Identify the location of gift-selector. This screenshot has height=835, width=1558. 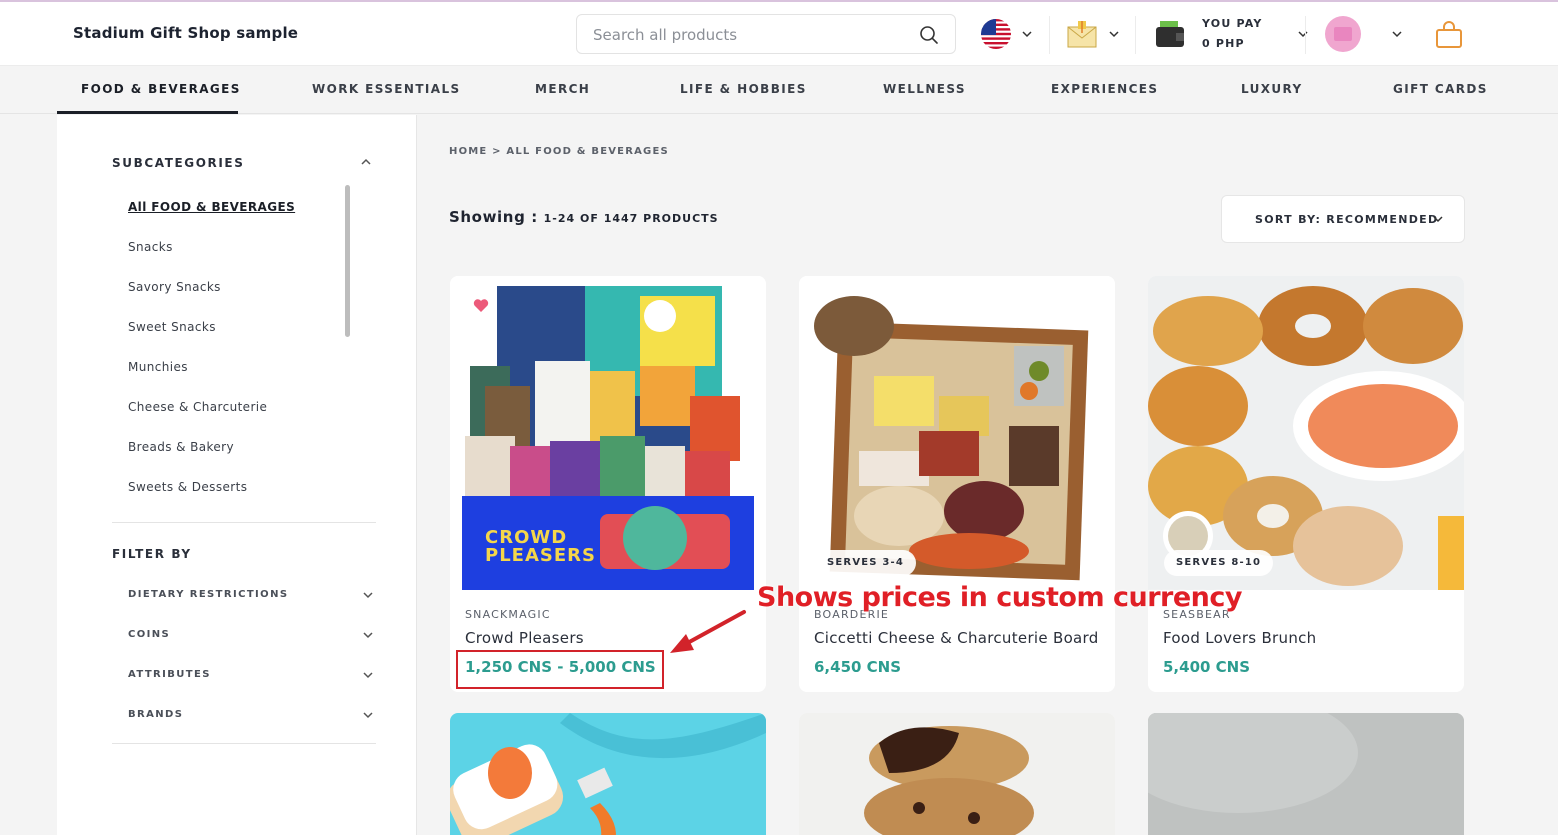
(1093, 34).